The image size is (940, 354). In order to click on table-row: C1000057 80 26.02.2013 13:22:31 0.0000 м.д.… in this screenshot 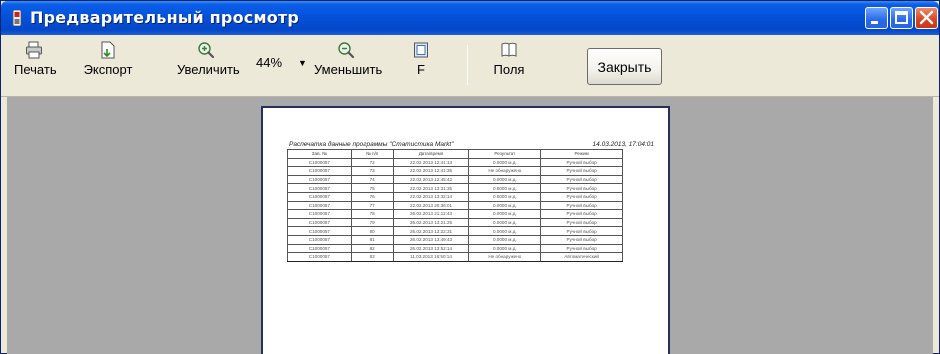, I will do `click(455, 231)`.